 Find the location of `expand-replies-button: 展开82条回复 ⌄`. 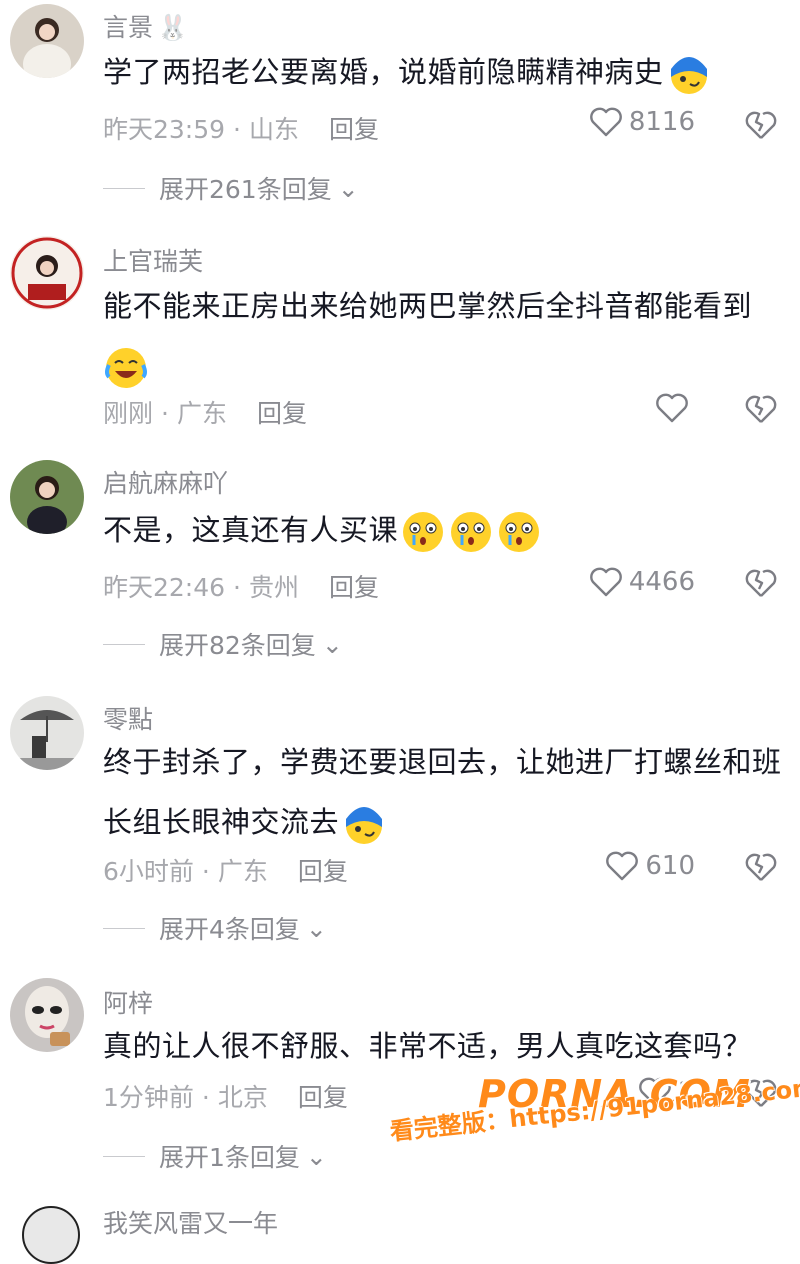

expand-replies-button: 展开82条回复 ⌄ is located at coordinates (223, 644).